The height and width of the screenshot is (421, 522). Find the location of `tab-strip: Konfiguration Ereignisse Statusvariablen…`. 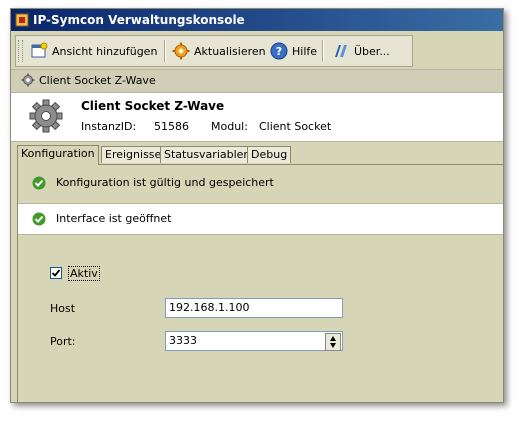

tab-strip: Konfiguration Ereignisse Statusvariablen… is located at coordinates (260, 155).